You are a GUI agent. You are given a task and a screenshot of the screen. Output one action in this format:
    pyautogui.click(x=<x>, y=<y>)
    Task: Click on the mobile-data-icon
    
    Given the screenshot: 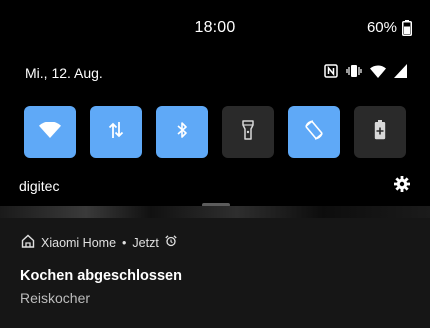 What is the action you would take?
    pyautogui.click(x=116, y=132)
    